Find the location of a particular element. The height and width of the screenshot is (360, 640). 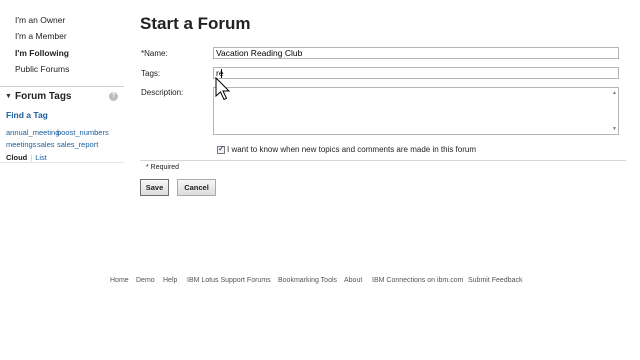

name-field is located at coordinates (416, 53).